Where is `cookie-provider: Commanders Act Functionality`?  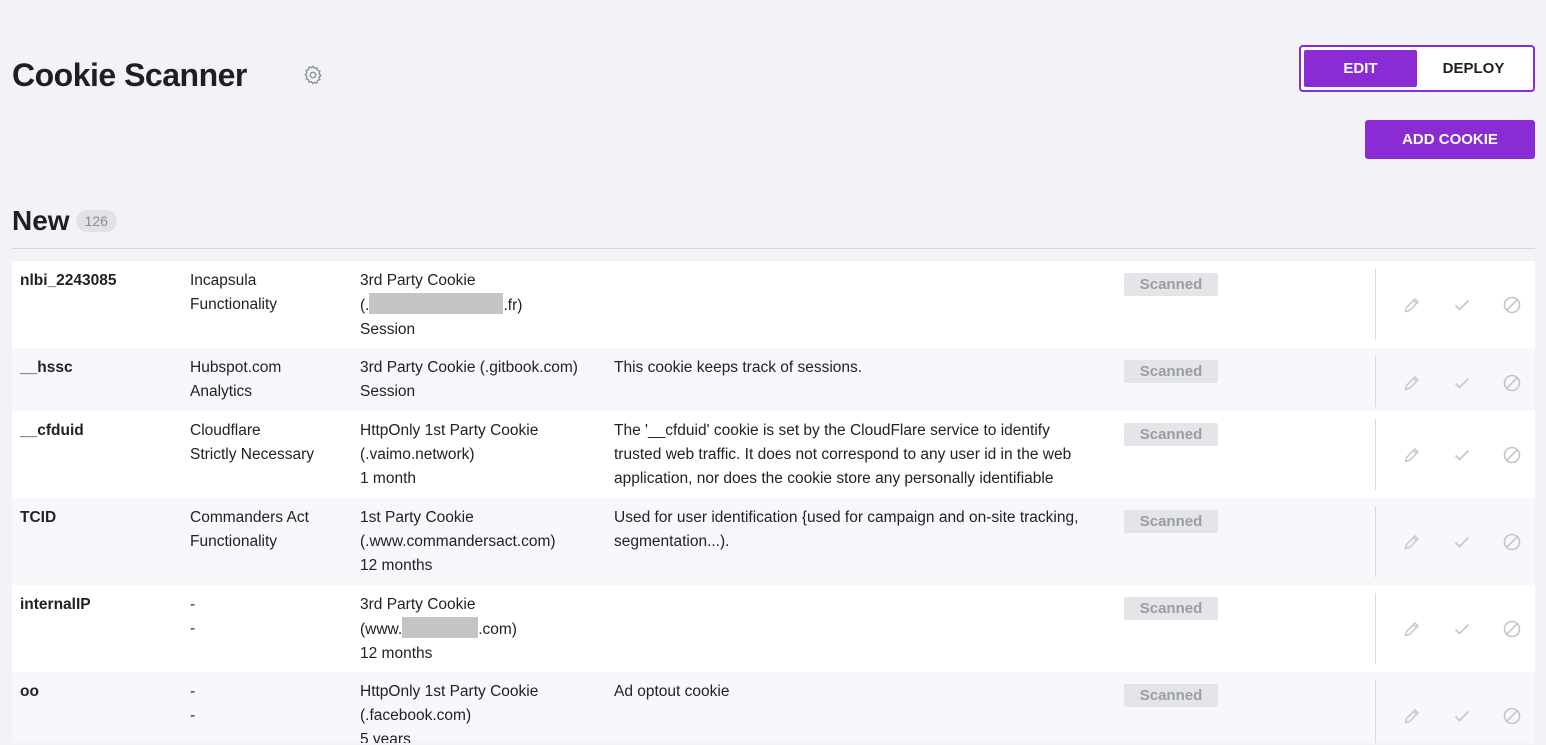
cookie-provider: Commanders Act Functionality is located at coordinates (249, 530).